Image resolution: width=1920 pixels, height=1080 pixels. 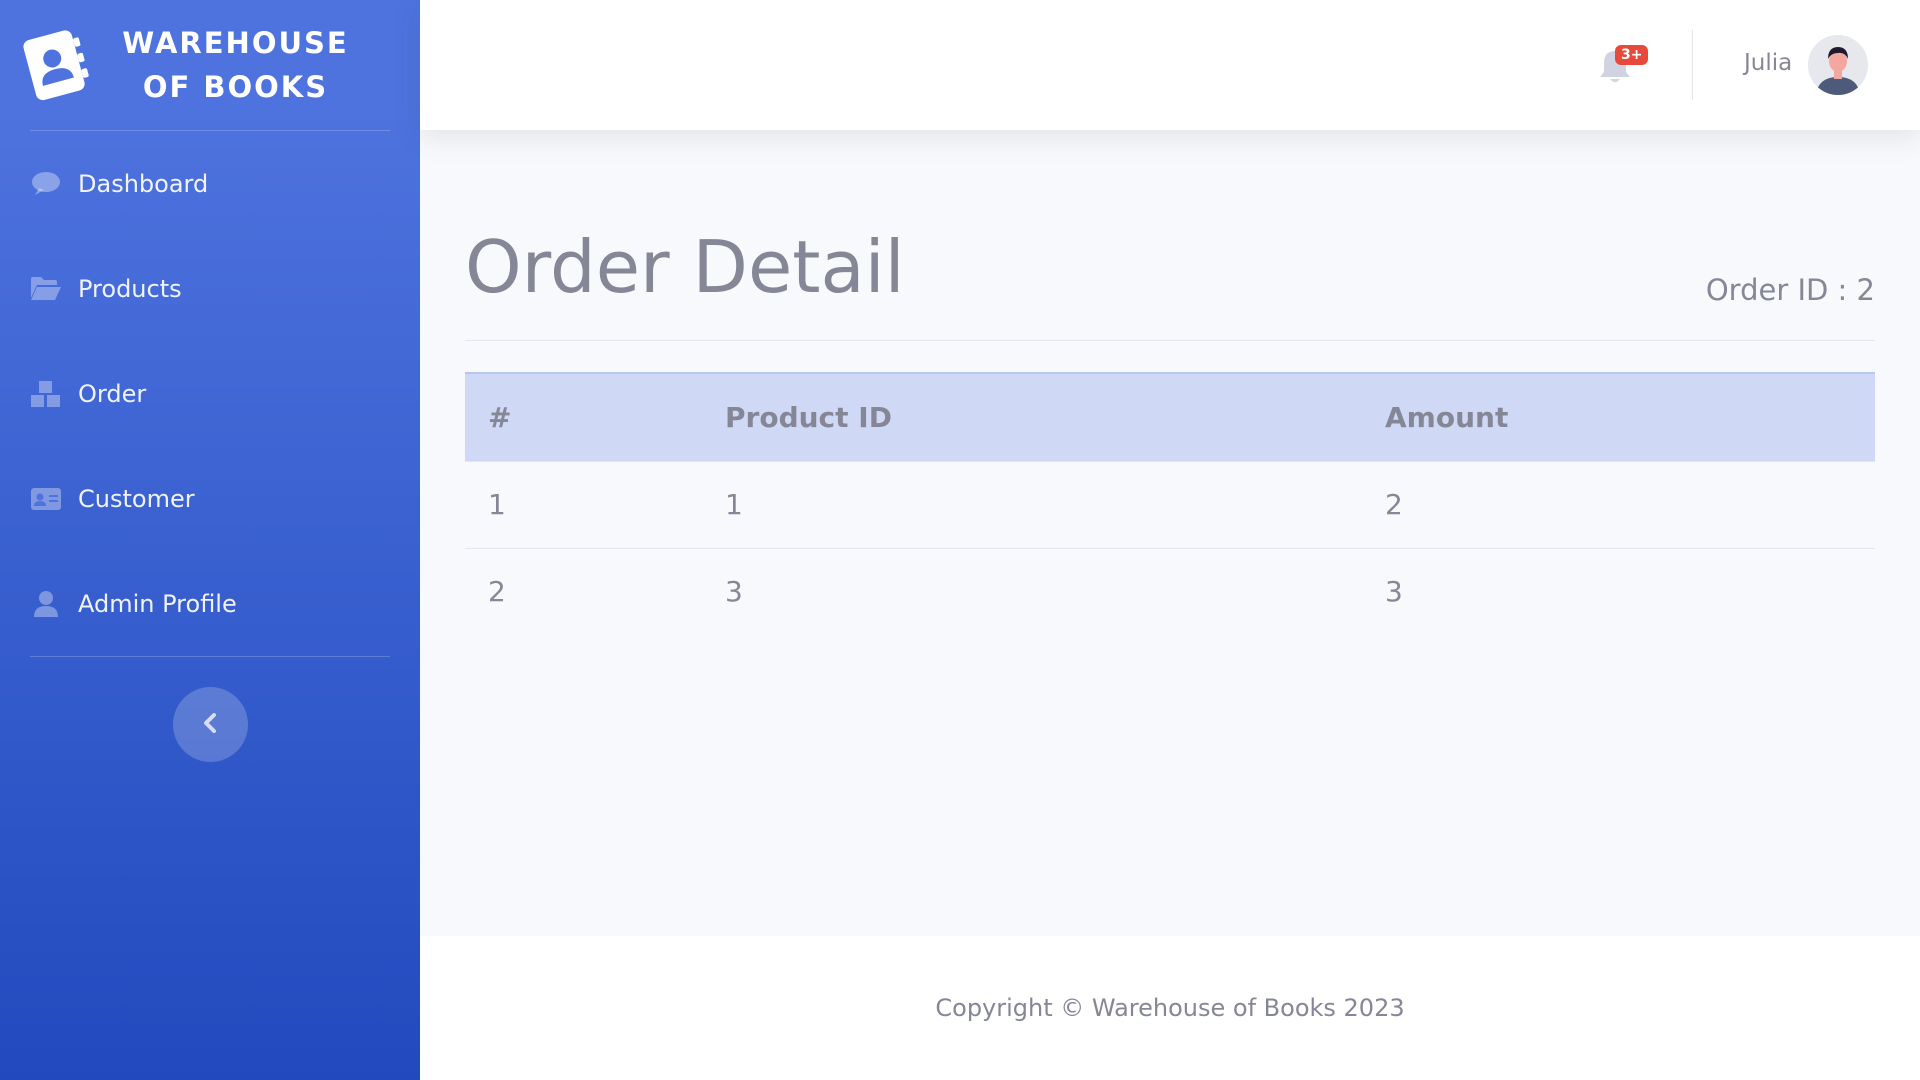 I want to click on table-header-row: # Product ID Amount, so click(x=1170, y=417).